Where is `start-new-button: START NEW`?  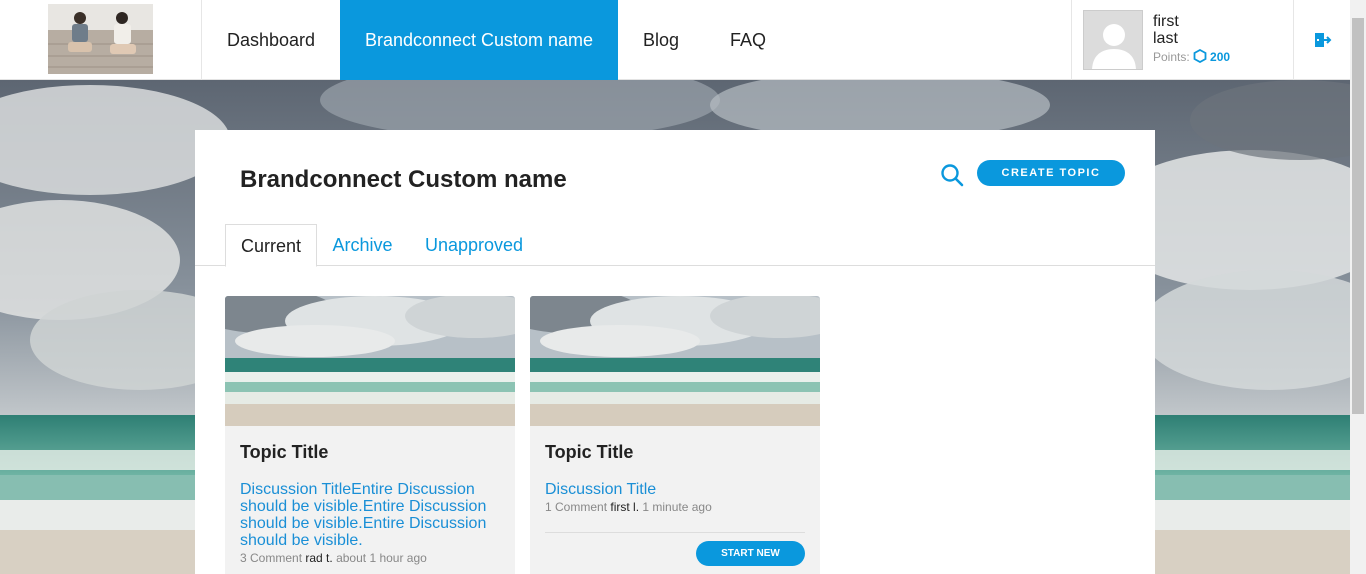 start-new-button: START NEW is located at coordinates (750, 553).